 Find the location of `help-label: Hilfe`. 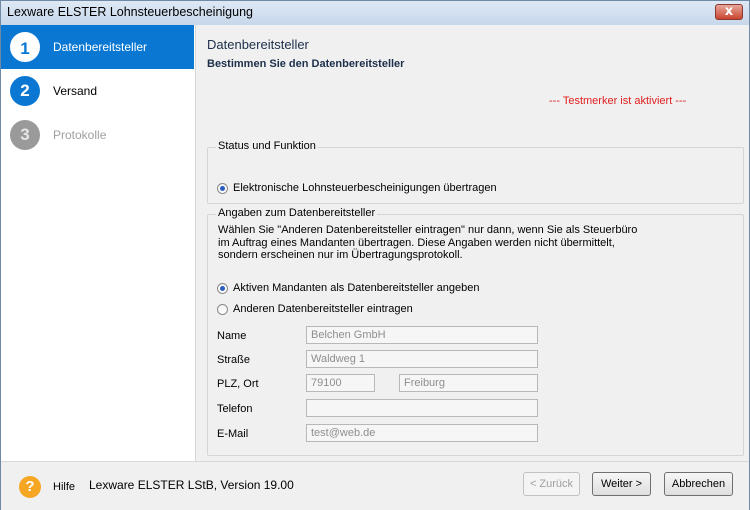

help-label: Hilfe is located at coordinates (64, 487).